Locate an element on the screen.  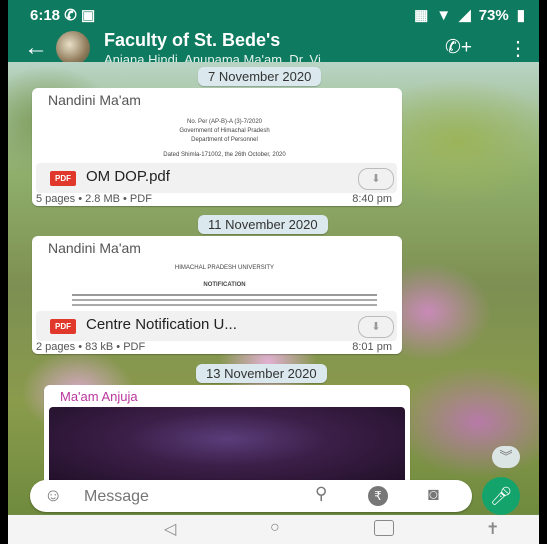
status-icons: ▦ ▼ ◢ 73% ▮ is located at coordinates (469, 15).